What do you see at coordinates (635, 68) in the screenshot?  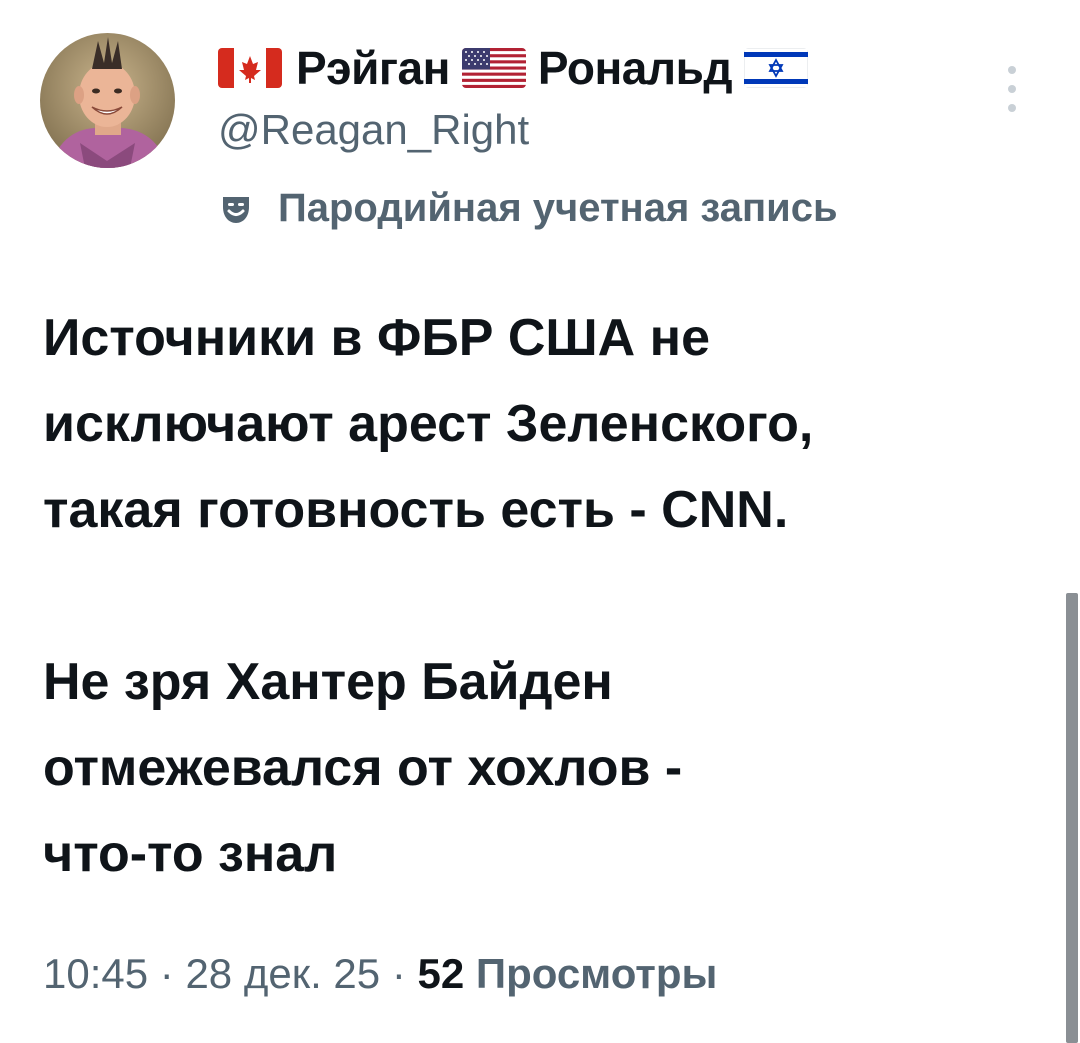 I see `author-name-part-2: Рональд` at bounding box center [635, 68].